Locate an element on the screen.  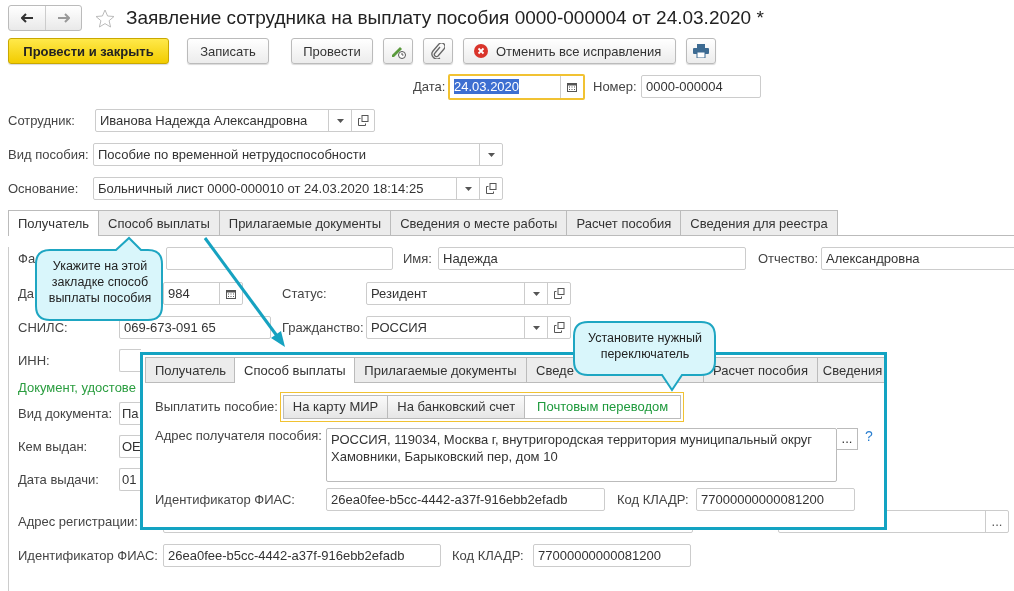
surname-field is located at coordinates (279, 258).